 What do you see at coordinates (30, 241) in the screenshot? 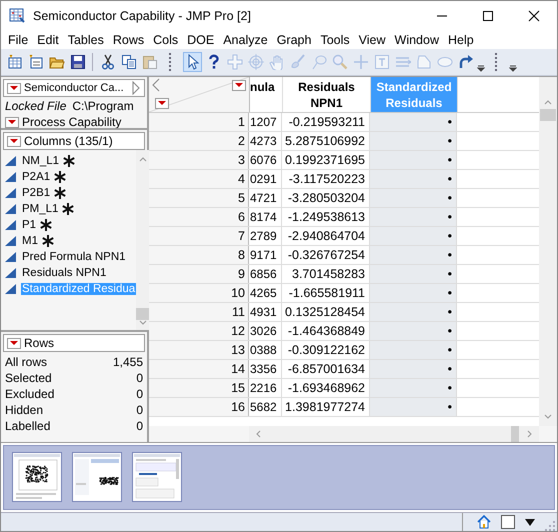
I see `column-item: M1` at bounding box center [30, 241].